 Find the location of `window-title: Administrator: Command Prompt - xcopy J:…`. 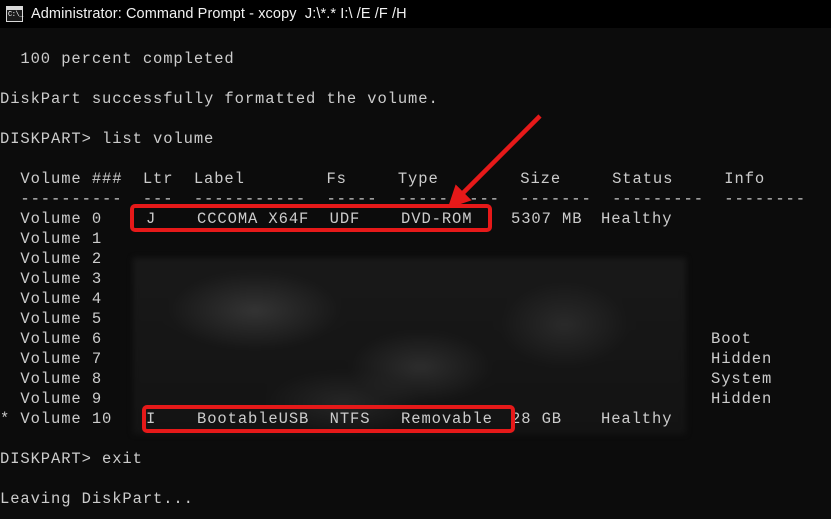

window-title: Administrator: Command Prompt - xcopy J:… is located at coordinates (219, 14).